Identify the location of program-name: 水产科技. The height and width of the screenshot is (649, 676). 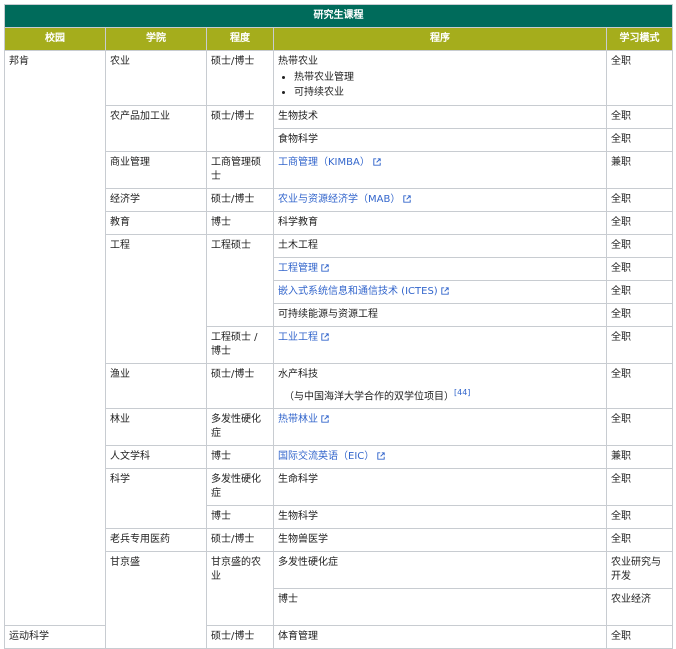
(298, 374).